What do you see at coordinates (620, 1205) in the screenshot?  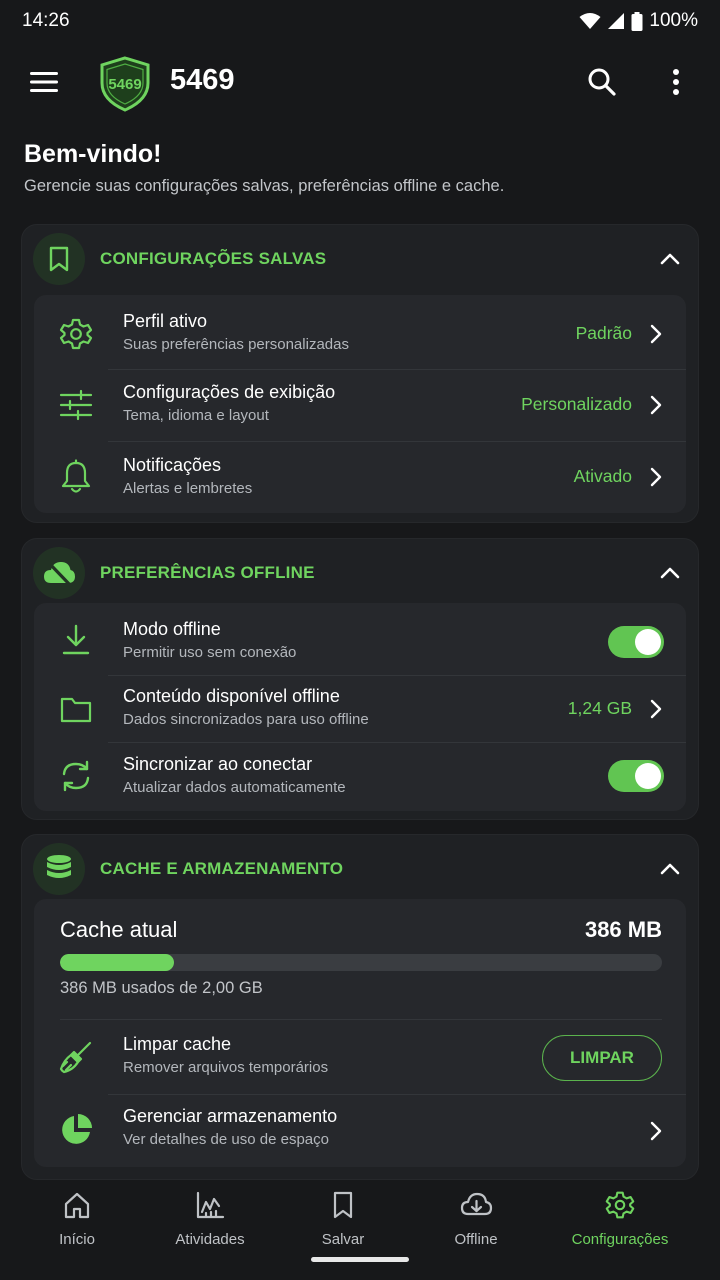 I see `settings-icon` at bounding box center [620, 1205].